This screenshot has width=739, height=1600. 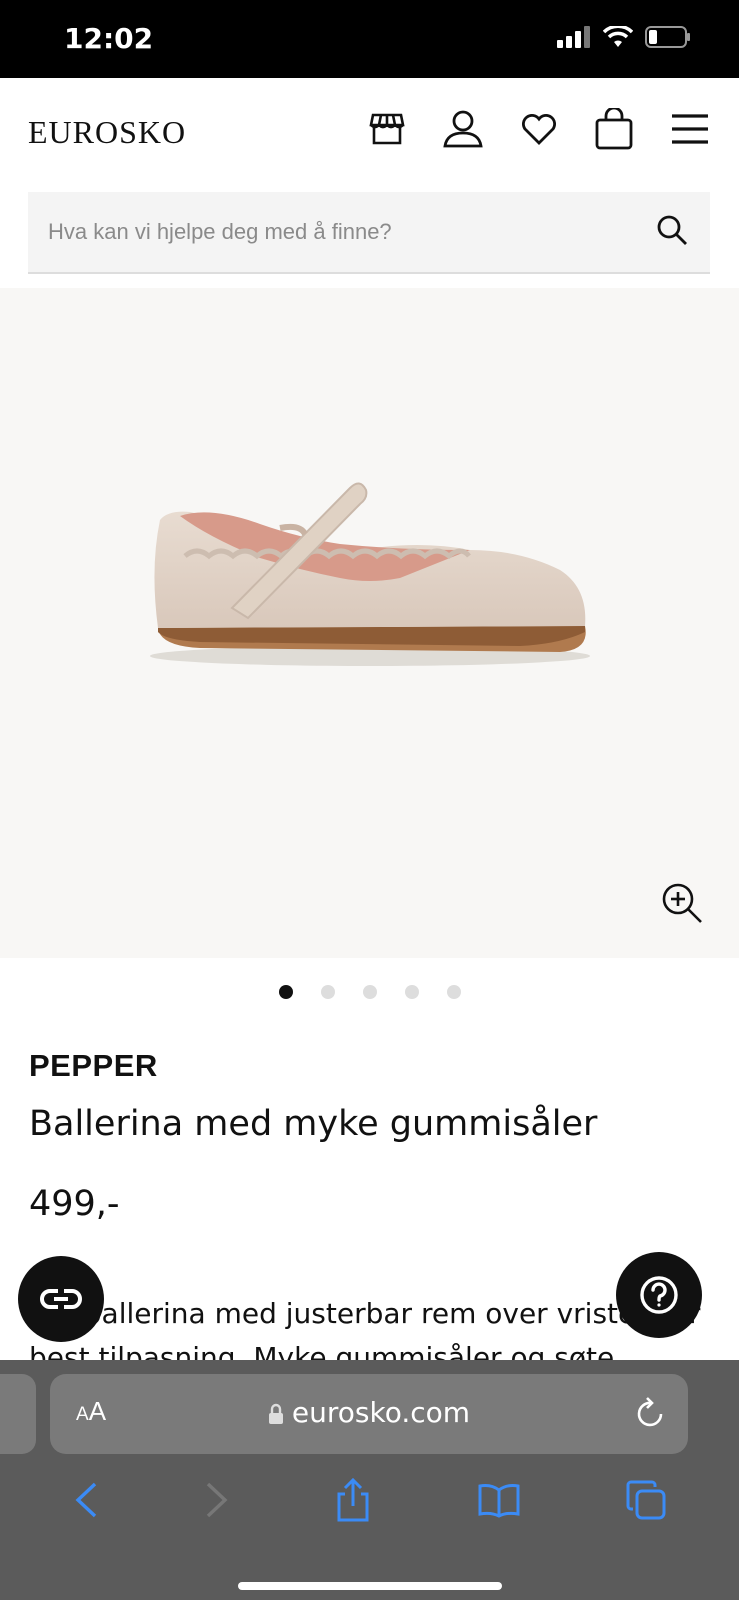 I want to click on address-bar: AA eurosko.com, so click(x=369, y=1414).